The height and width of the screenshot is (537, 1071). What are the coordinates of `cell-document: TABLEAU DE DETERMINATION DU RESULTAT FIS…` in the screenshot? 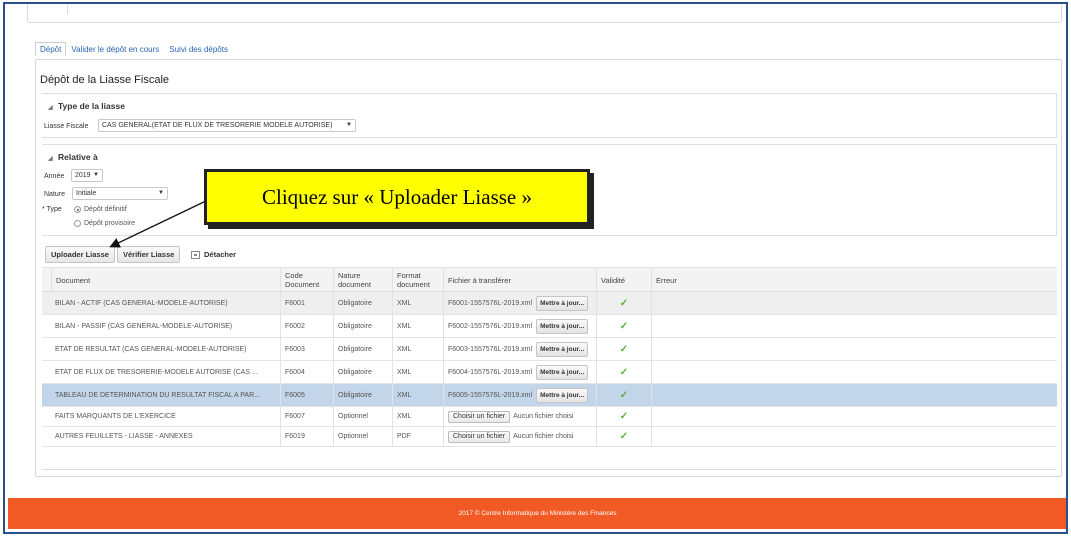 It's located at (157, 395).